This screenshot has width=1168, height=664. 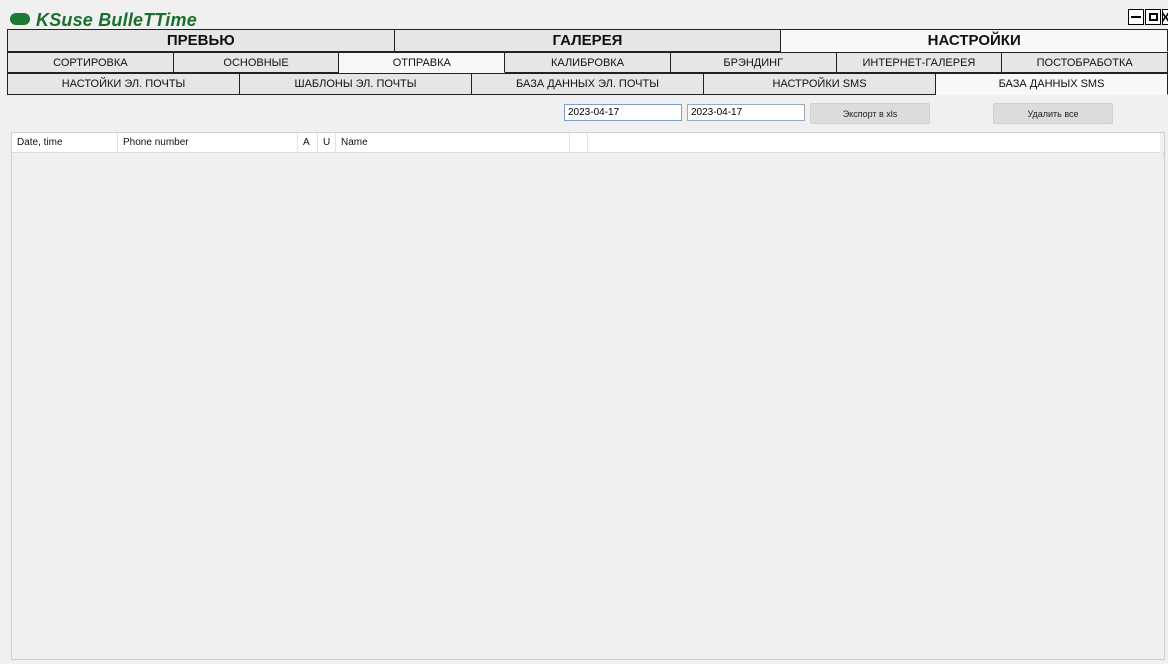 I want to click on tab-branding: БРЭНДИНГ, so click(x=753, y=62).